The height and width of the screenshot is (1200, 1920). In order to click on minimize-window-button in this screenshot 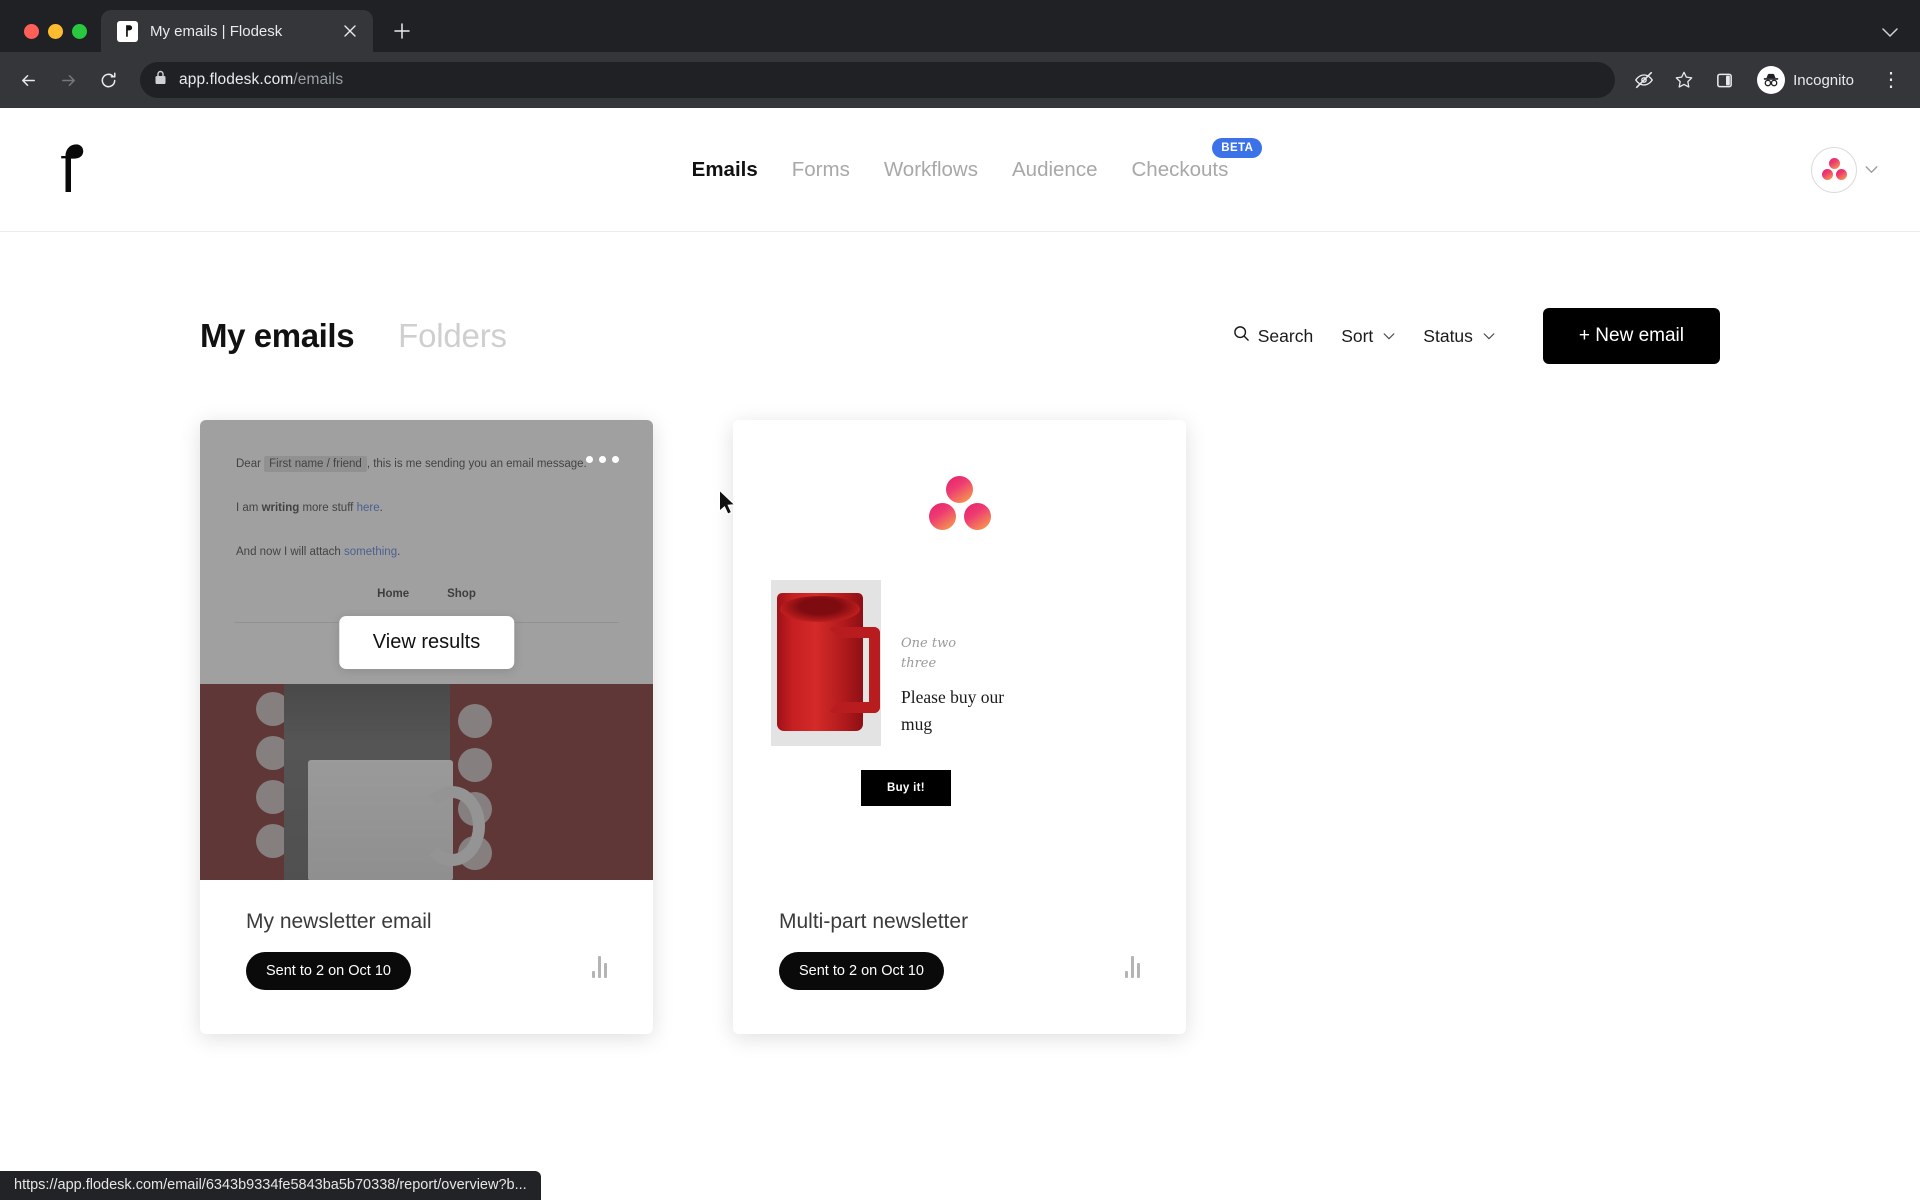, I will do `click(55, 31)`.